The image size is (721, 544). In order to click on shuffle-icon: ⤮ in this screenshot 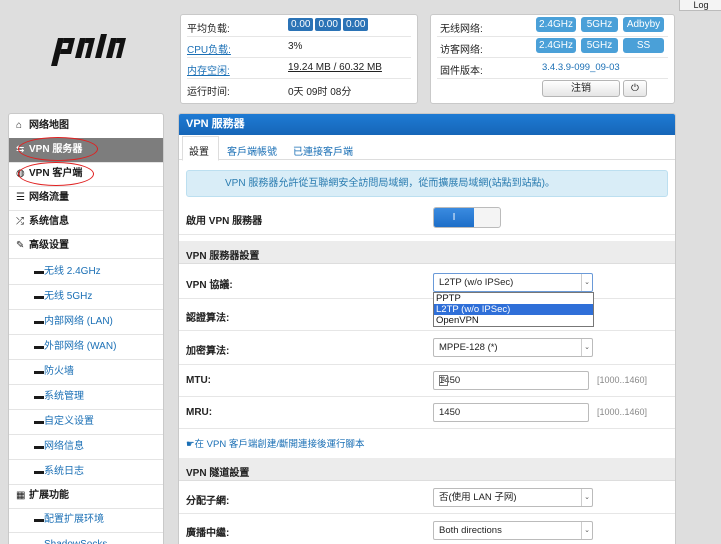, I will do `click(20, 221)`.